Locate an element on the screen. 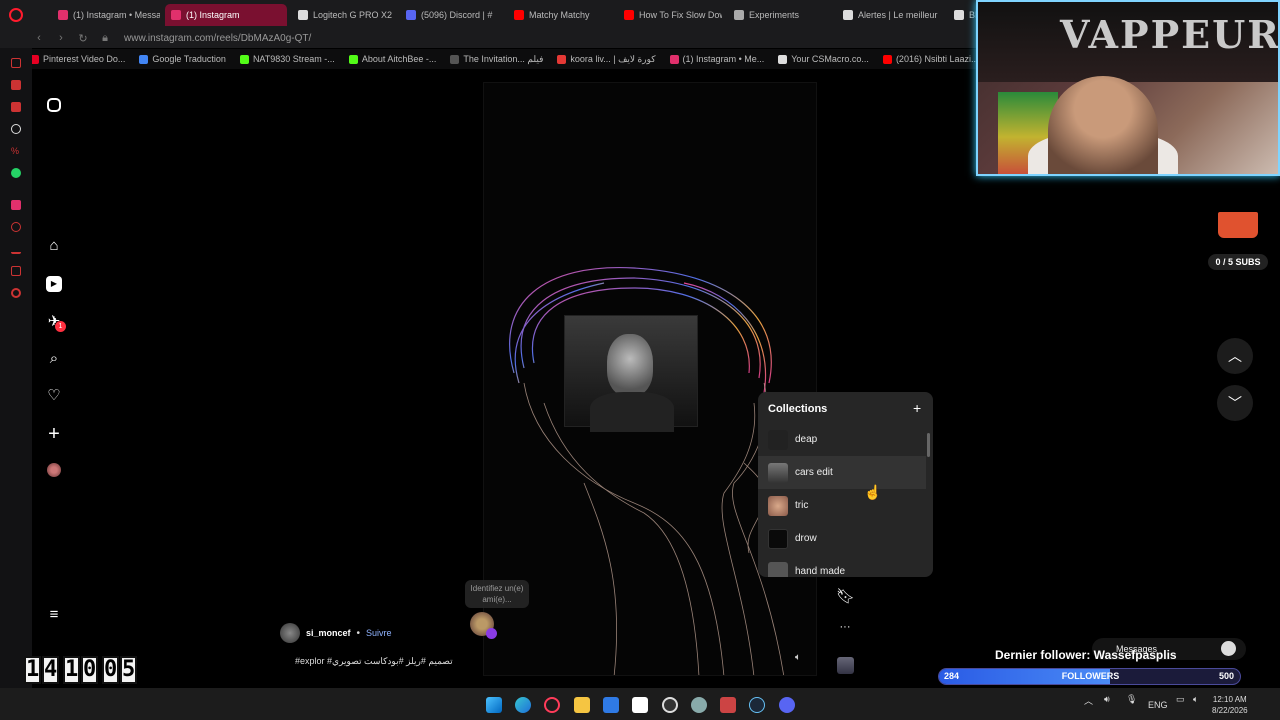 The image size is (1280, 720). collection-item: cars edit is located at coordinates (842, 472).